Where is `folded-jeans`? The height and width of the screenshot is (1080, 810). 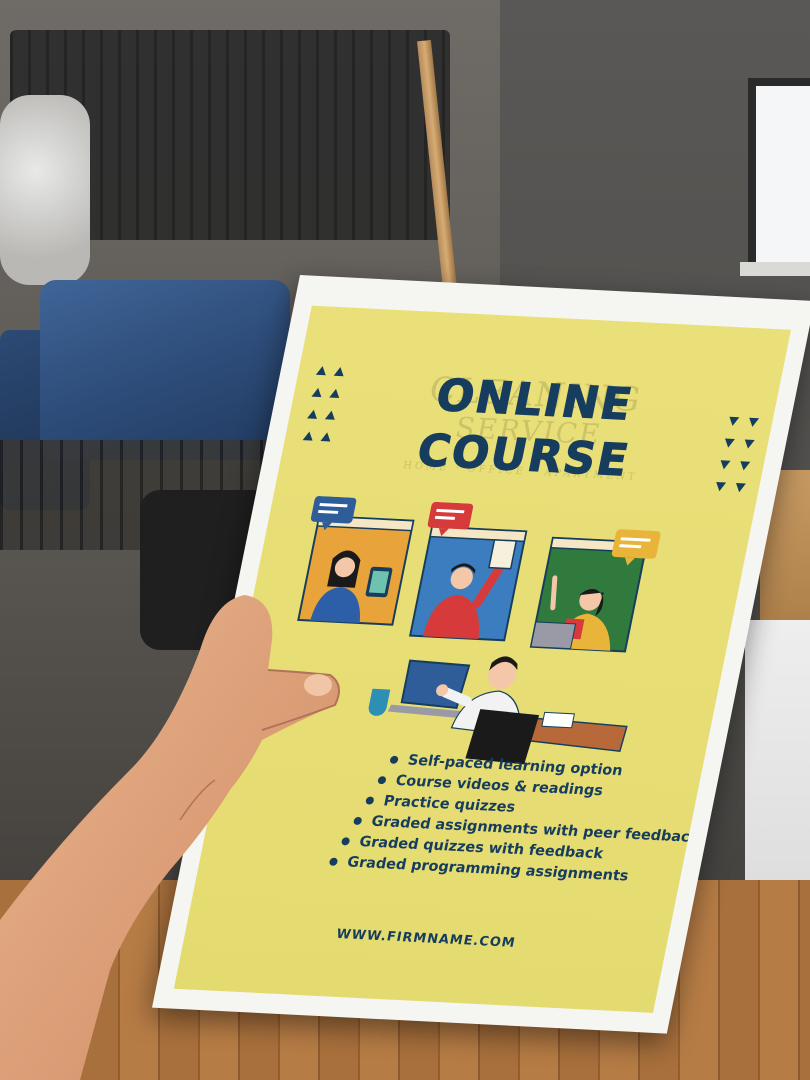
folded-jeans is located at coordinates (165, 370).